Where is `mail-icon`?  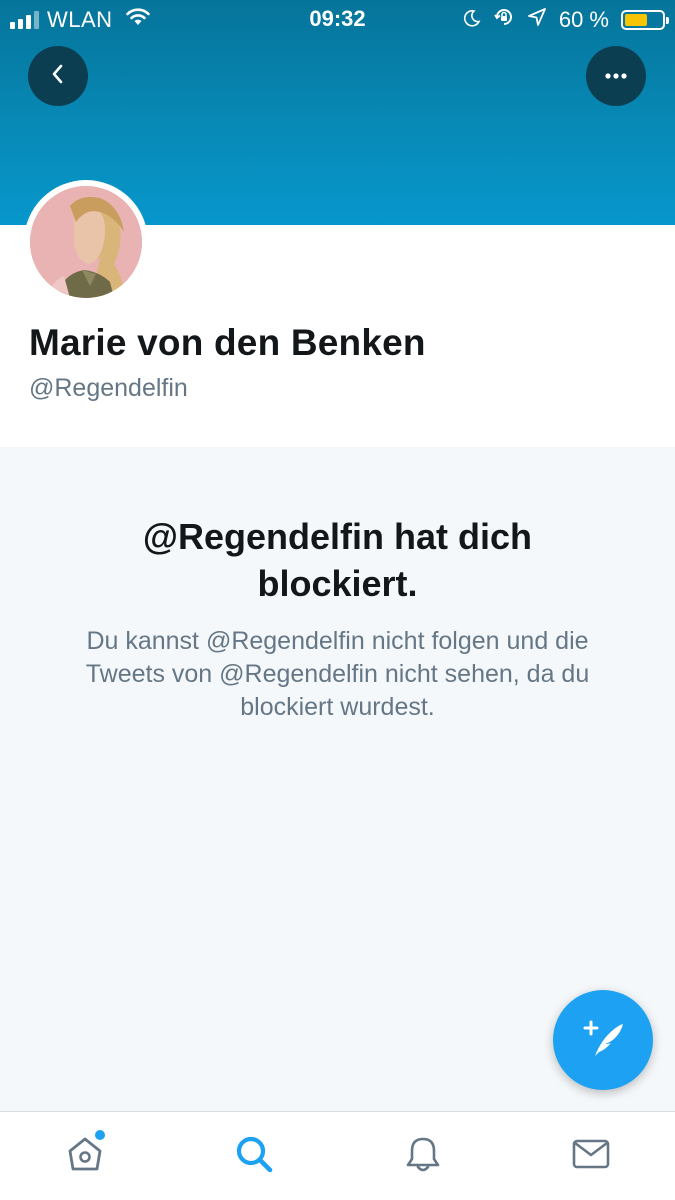
mail-icon is located at coordinates (591, 1156).